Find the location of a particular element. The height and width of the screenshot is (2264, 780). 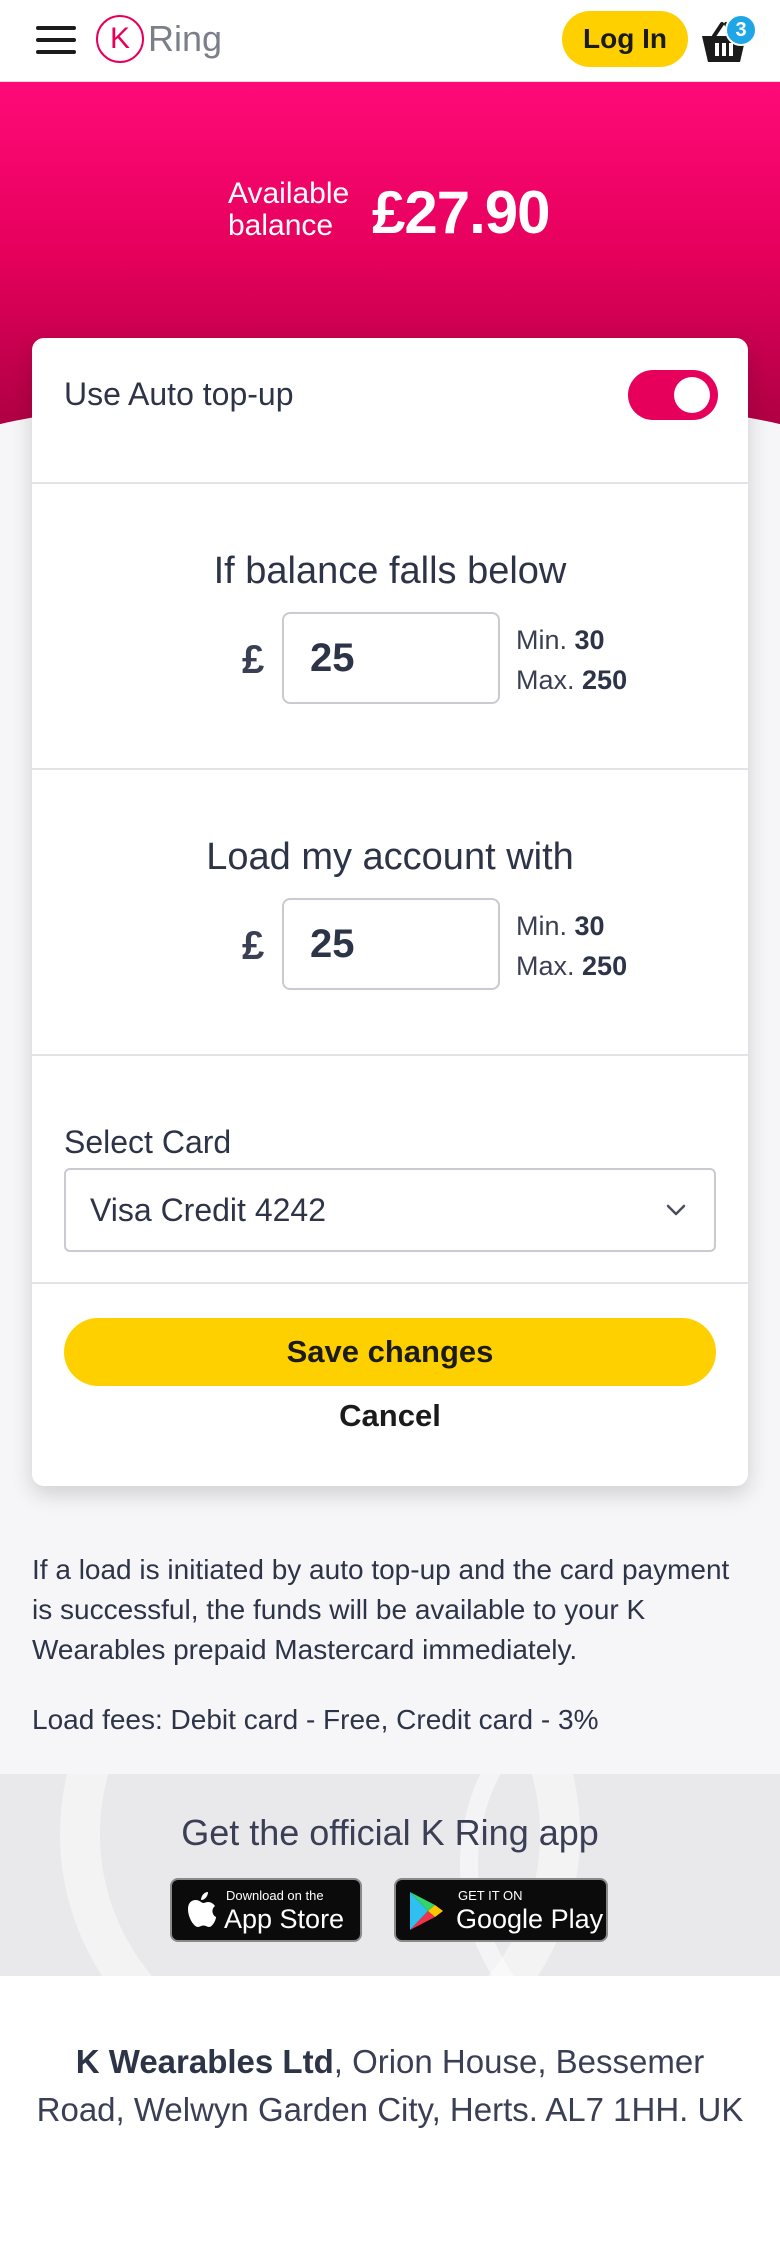

google-play-big-text: Google Play is located at coordinates (530, 1919).